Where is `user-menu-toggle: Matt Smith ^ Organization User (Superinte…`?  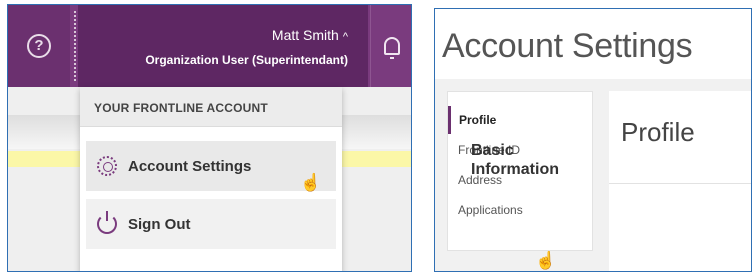 user-menu-toggle: Matt Smith ^ Organization User (Superinte… is located at coordinates (223, 46).